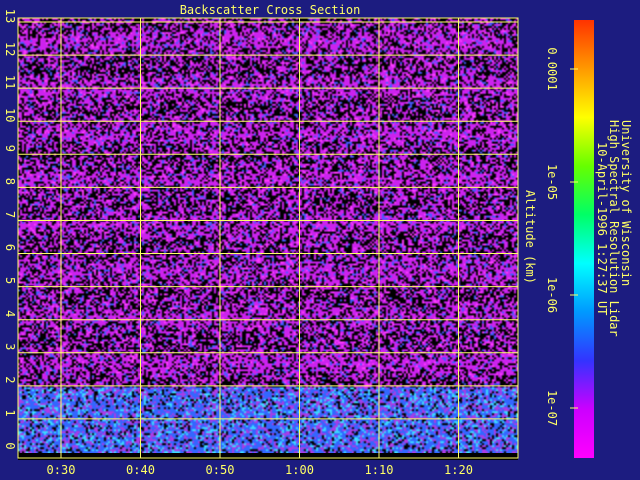 The width and height of the screenshot is (640, 480). I want to click on chart-title: Backscatter Cross Section, so click(270, 10).